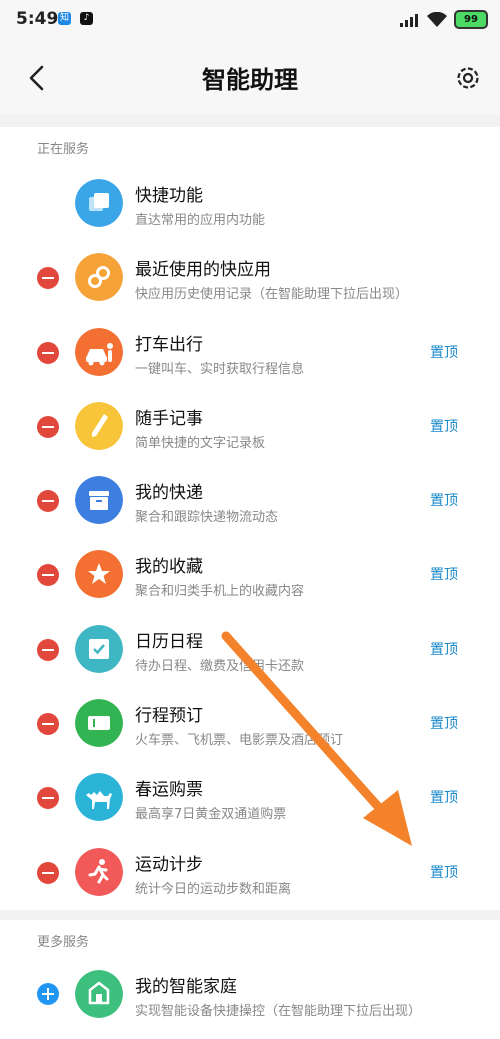 The height and width of the screenshot is (1039, 500). What do you see at coordinates (437, 19) in the screenshot?
I see `wifi-icon` at bounding box center [437, 19].